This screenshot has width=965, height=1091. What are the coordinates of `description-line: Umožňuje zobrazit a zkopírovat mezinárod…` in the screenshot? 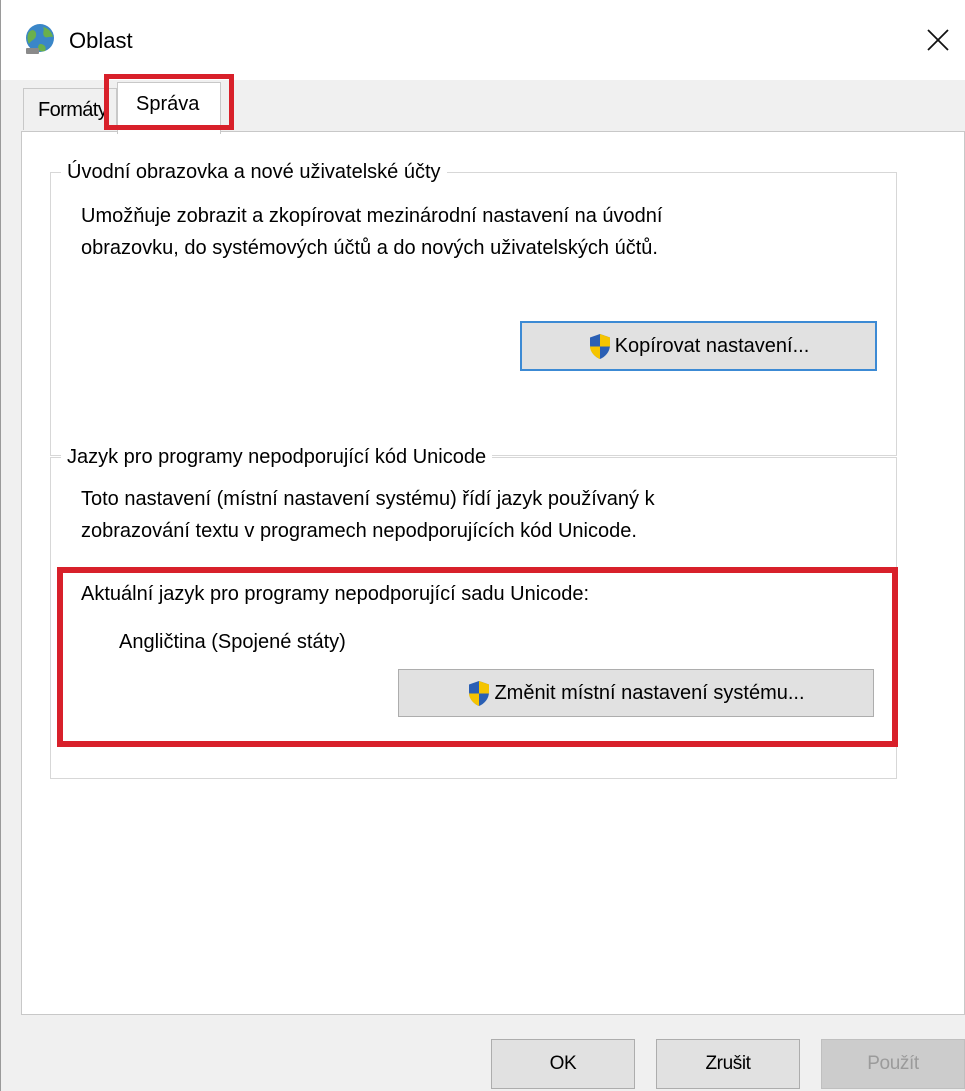 It's located at (372, 216).